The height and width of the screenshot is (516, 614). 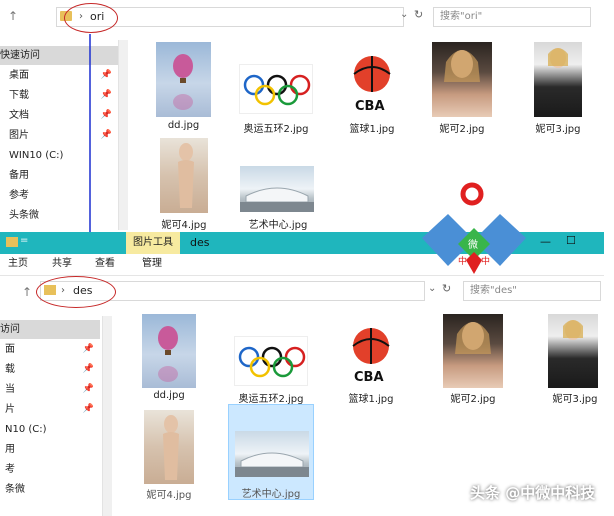 What do you see at coordinates (59, 115) in the screenshot?
I see `nav-documents: 文档 📌` at bounding box center [59, 115].